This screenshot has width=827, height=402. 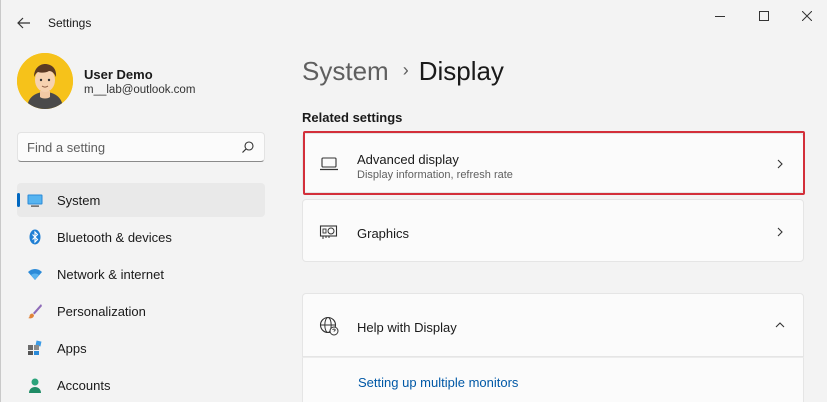 What do you see at coordinates (553, 325) in the screenshot?
I see `help-section-header: Help with Display` at bounding box center [553, 325].